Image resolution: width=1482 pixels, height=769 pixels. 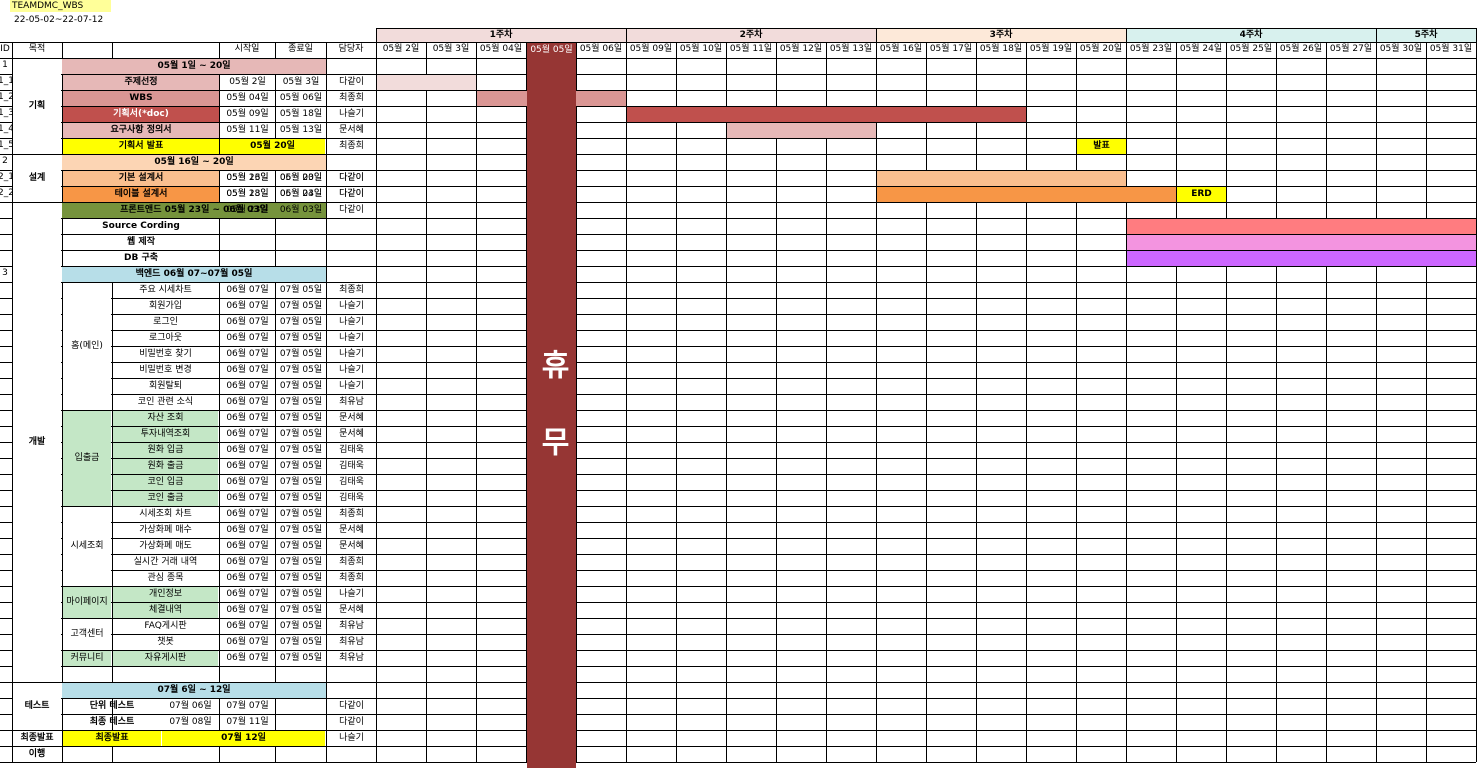 I want to click on task-name: 테이블 설계서, so click(x=141, y=194).